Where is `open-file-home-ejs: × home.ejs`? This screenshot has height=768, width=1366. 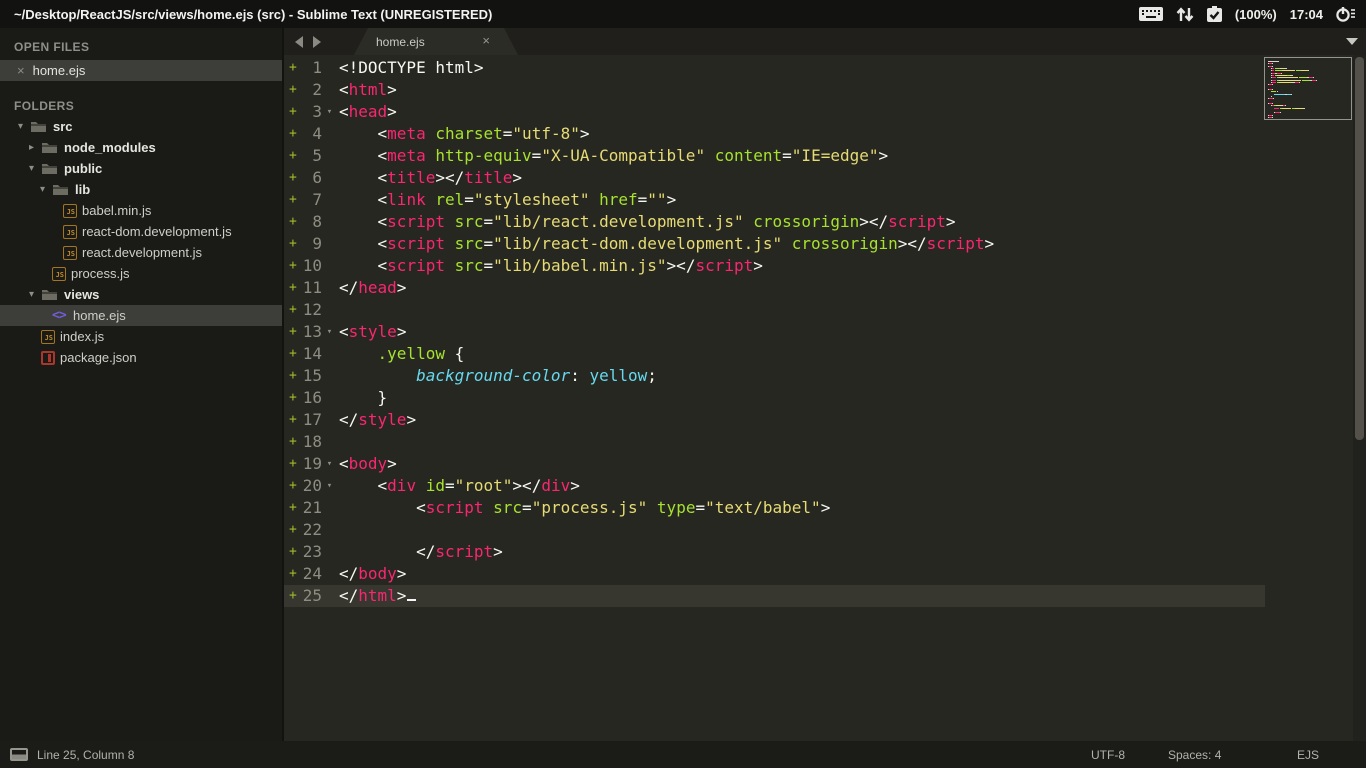
open-file-home-ejs: × home.ejs is located at coordinates (141, 70).